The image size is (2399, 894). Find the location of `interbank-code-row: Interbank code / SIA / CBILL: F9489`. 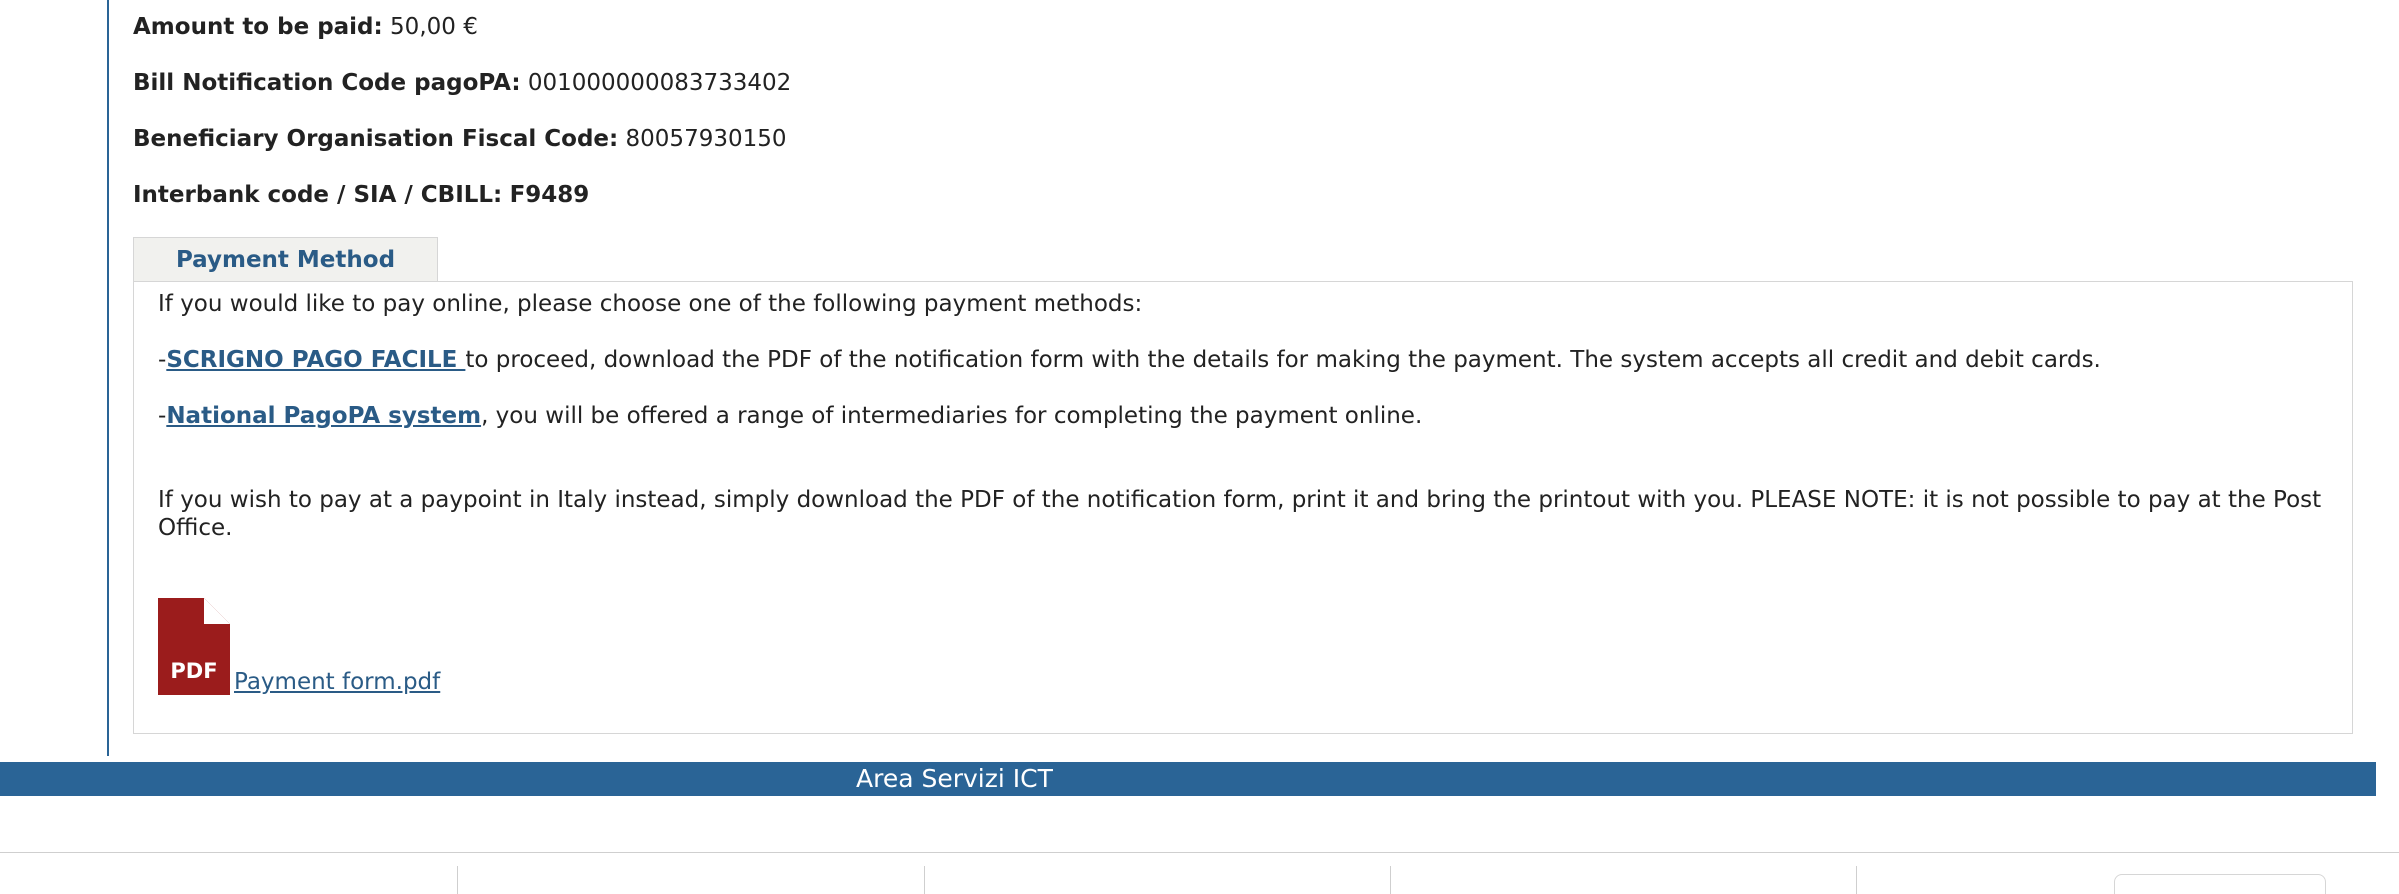

interbank-code-row: Interbank code / SIA / CBILL: F9489 is located at coordinates (361, 195).